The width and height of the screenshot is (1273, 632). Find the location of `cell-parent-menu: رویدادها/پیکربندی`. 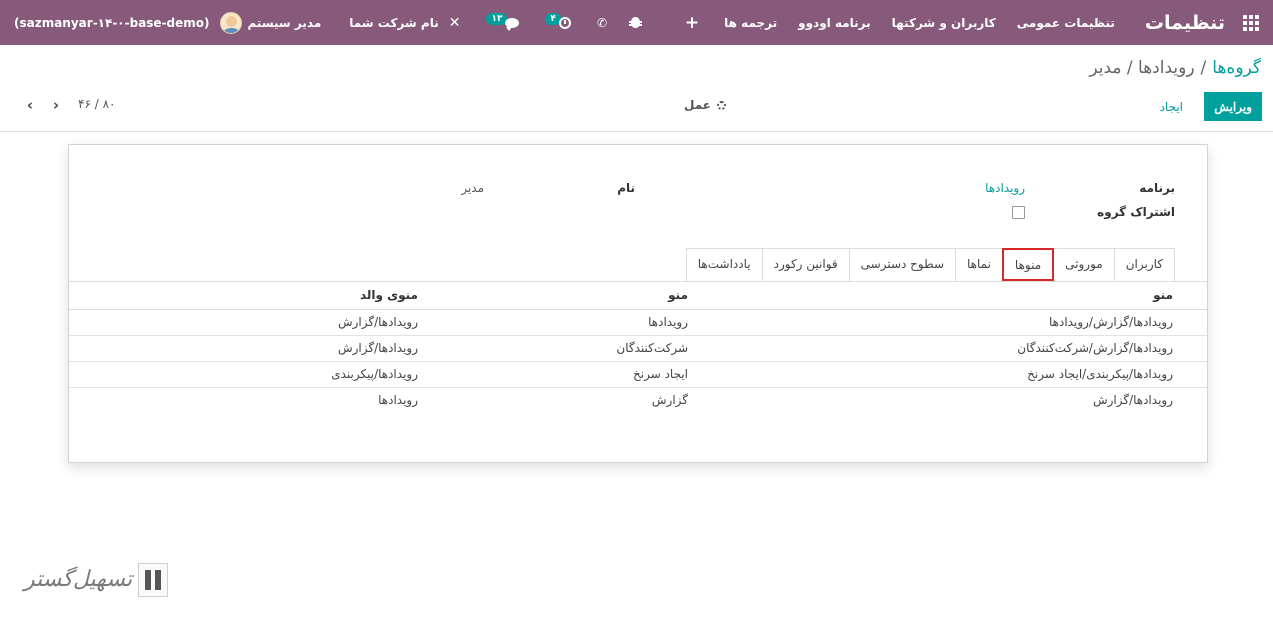

cell-parent-menu: رویدادها/پیکربندی is located at coordinates (260, 374).